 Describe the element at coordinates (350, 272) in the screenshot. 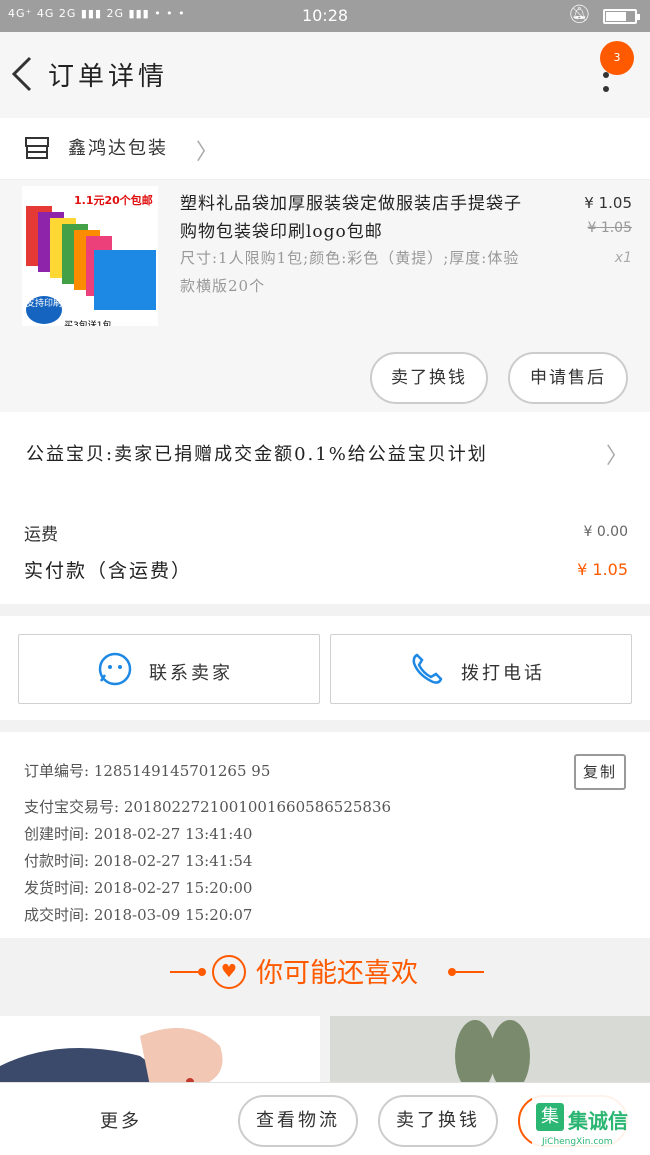

I see `product-spec: 尺寸:1人限购1包;颜色:彩色（黄提）;厚度:体验款横版20个` at that location.